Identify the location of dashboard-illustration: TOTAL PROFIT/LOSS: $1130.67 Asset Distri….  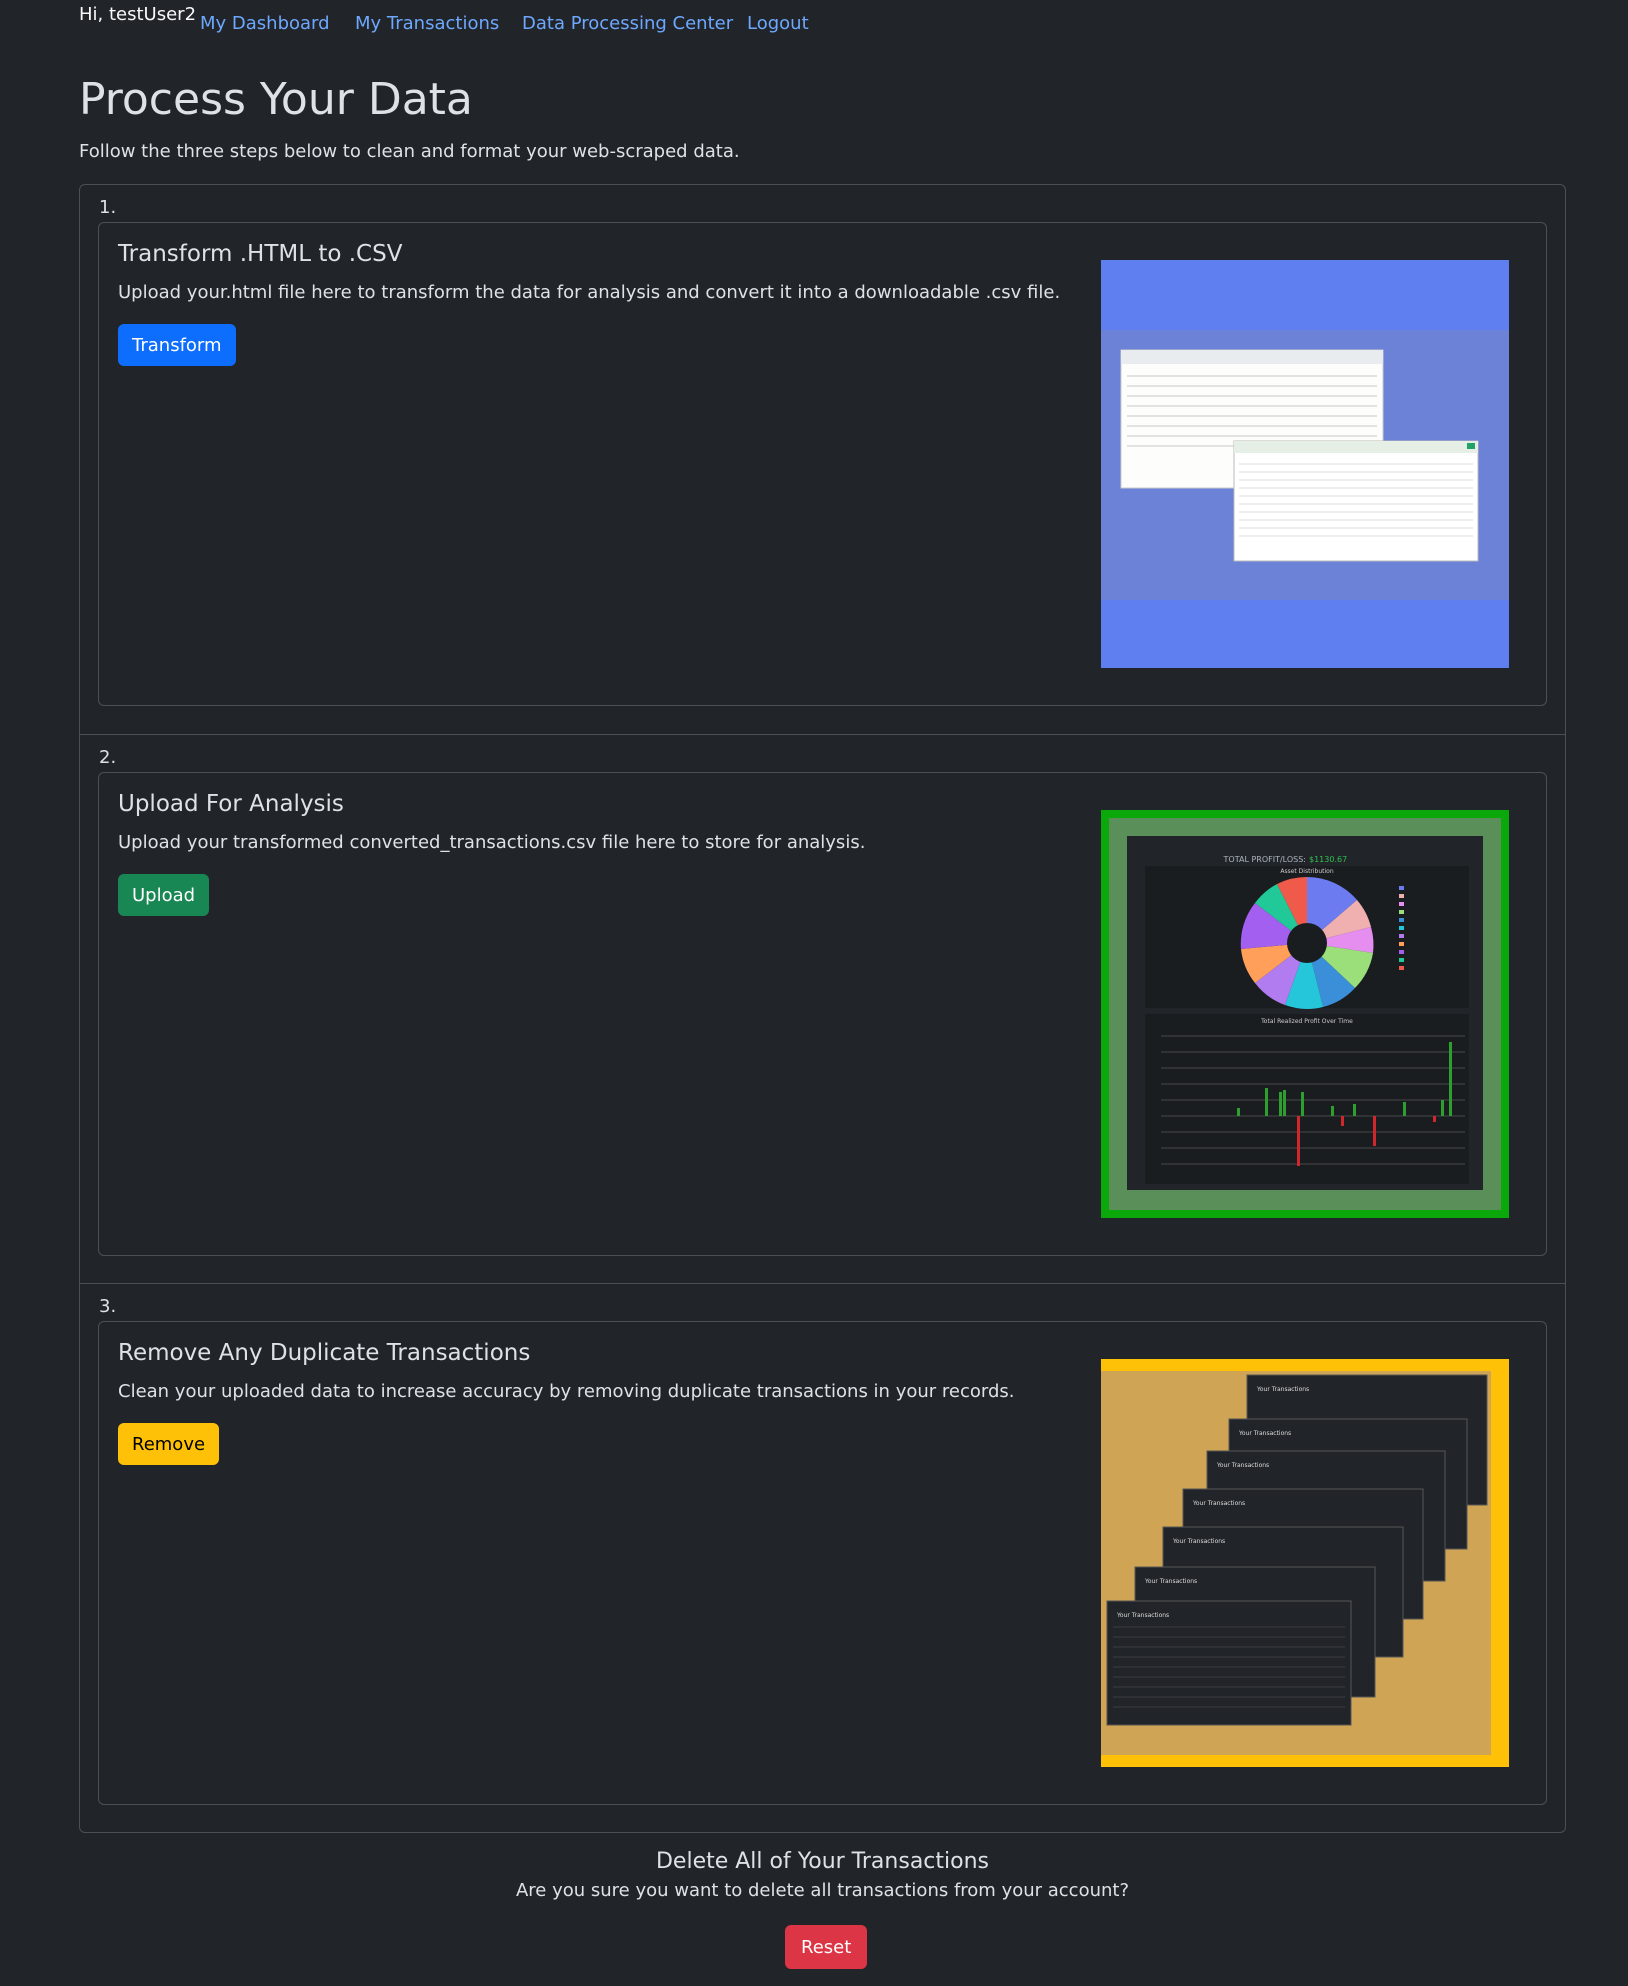
(1305, 1014).